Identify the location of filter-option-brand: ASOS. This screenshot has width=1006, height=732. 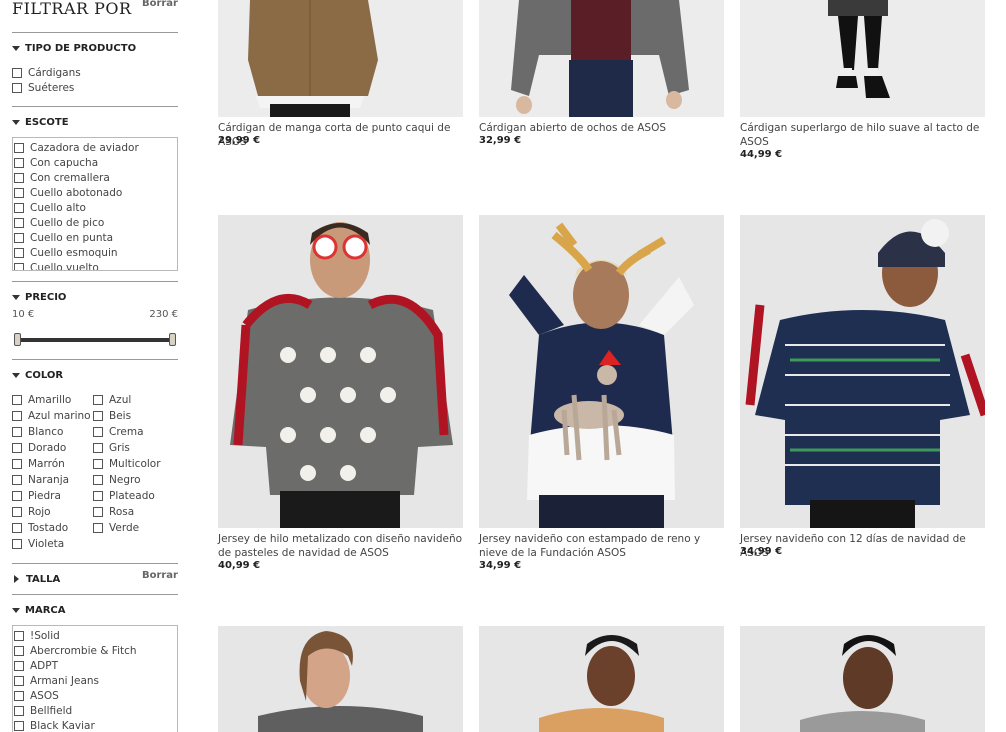
(95, 695).